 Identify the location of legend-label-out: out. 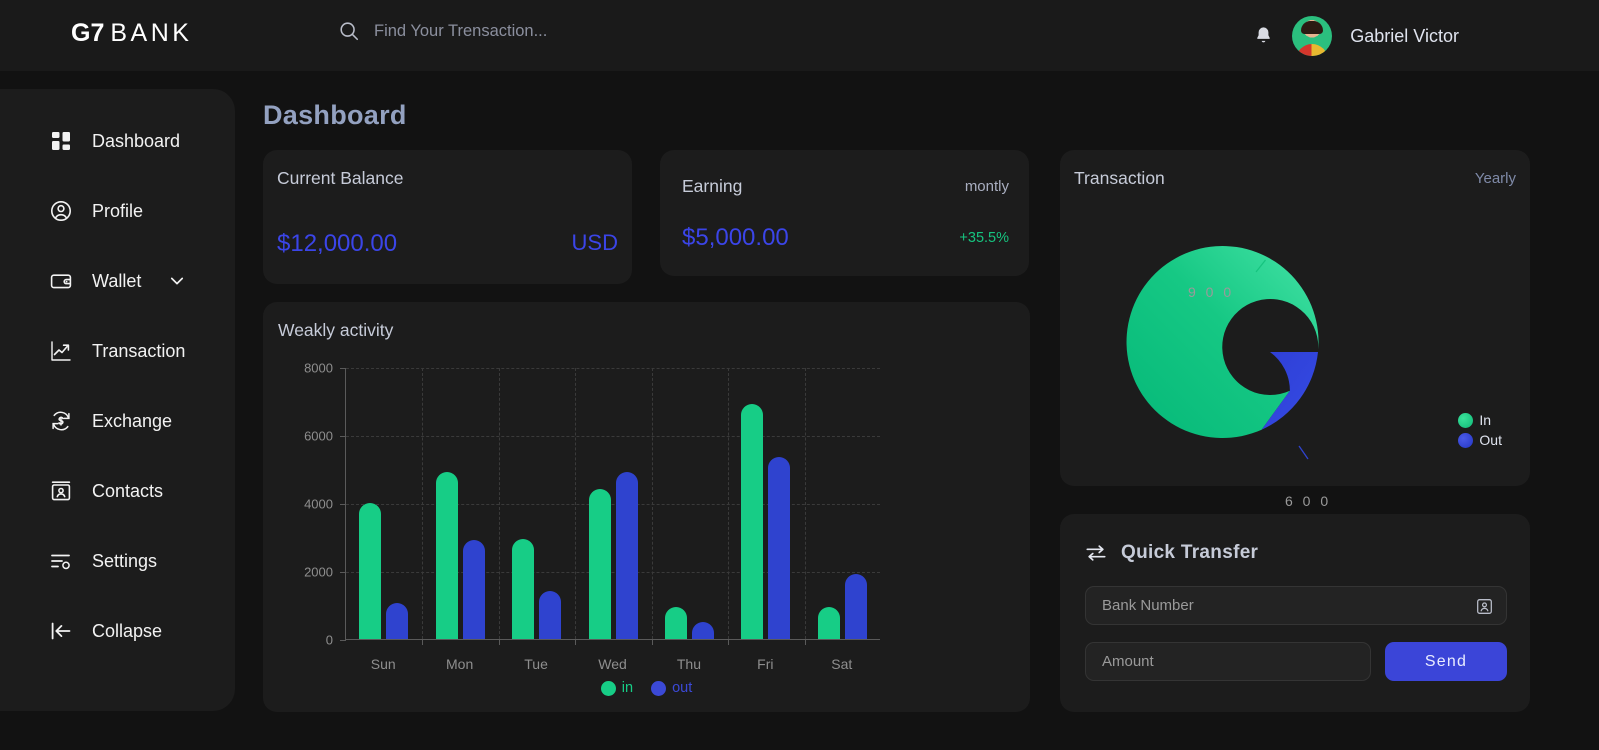
(682, 688).